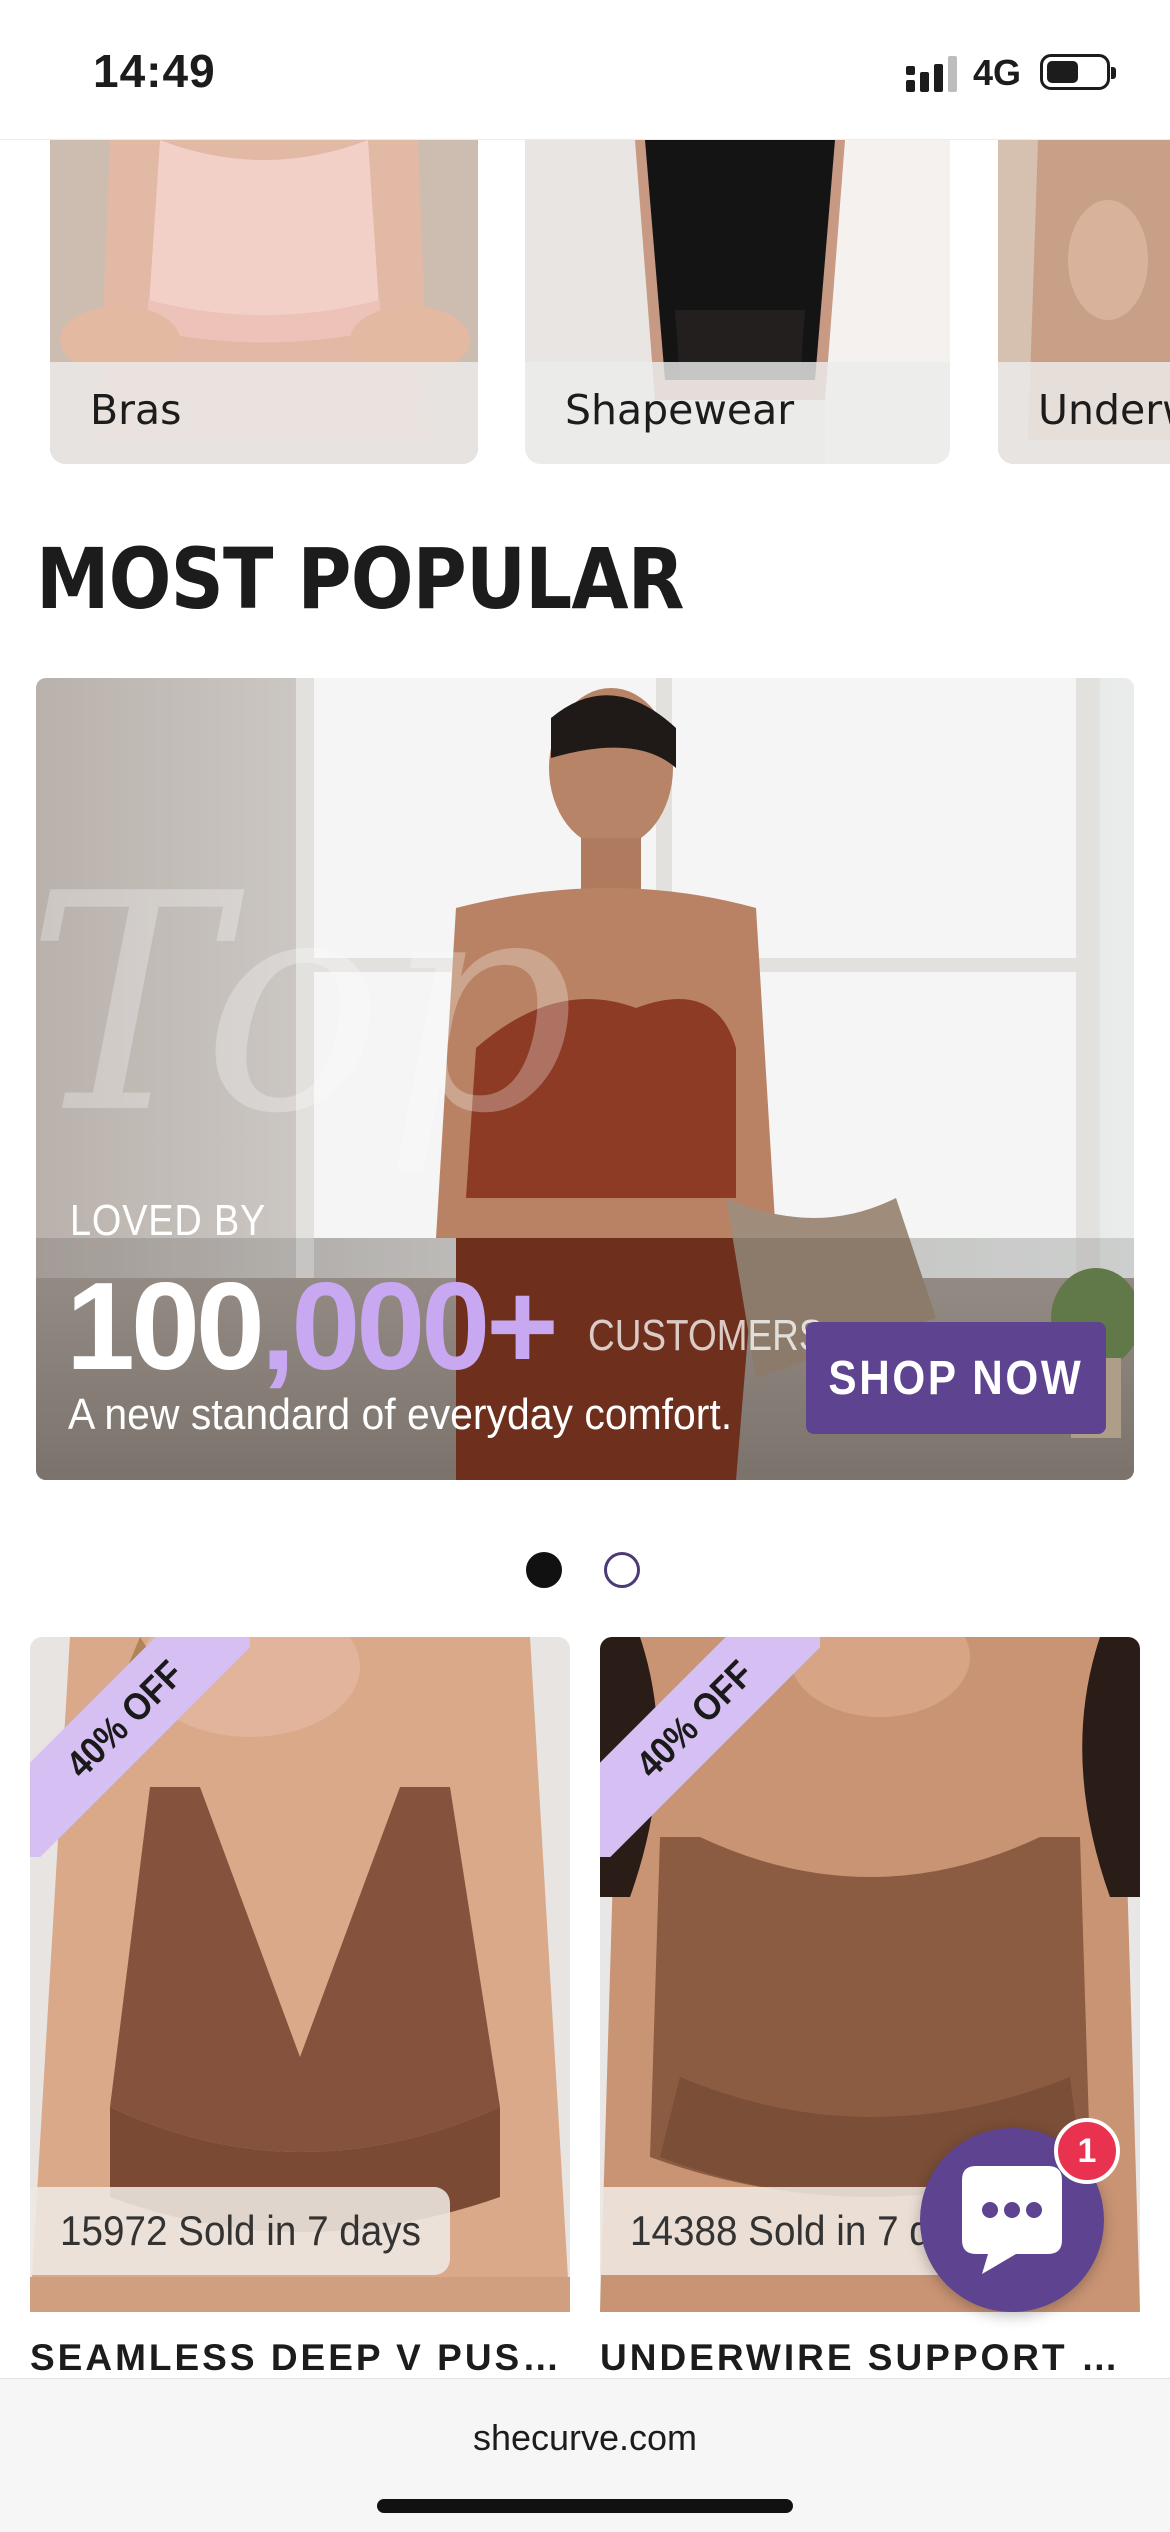 Image resolution: width=1170 pixels, height=2532 pixels. What do you see at coordinates (136, 410) in the screenshot?
I see `category-label: Bras` at bounding box center [136, 410].